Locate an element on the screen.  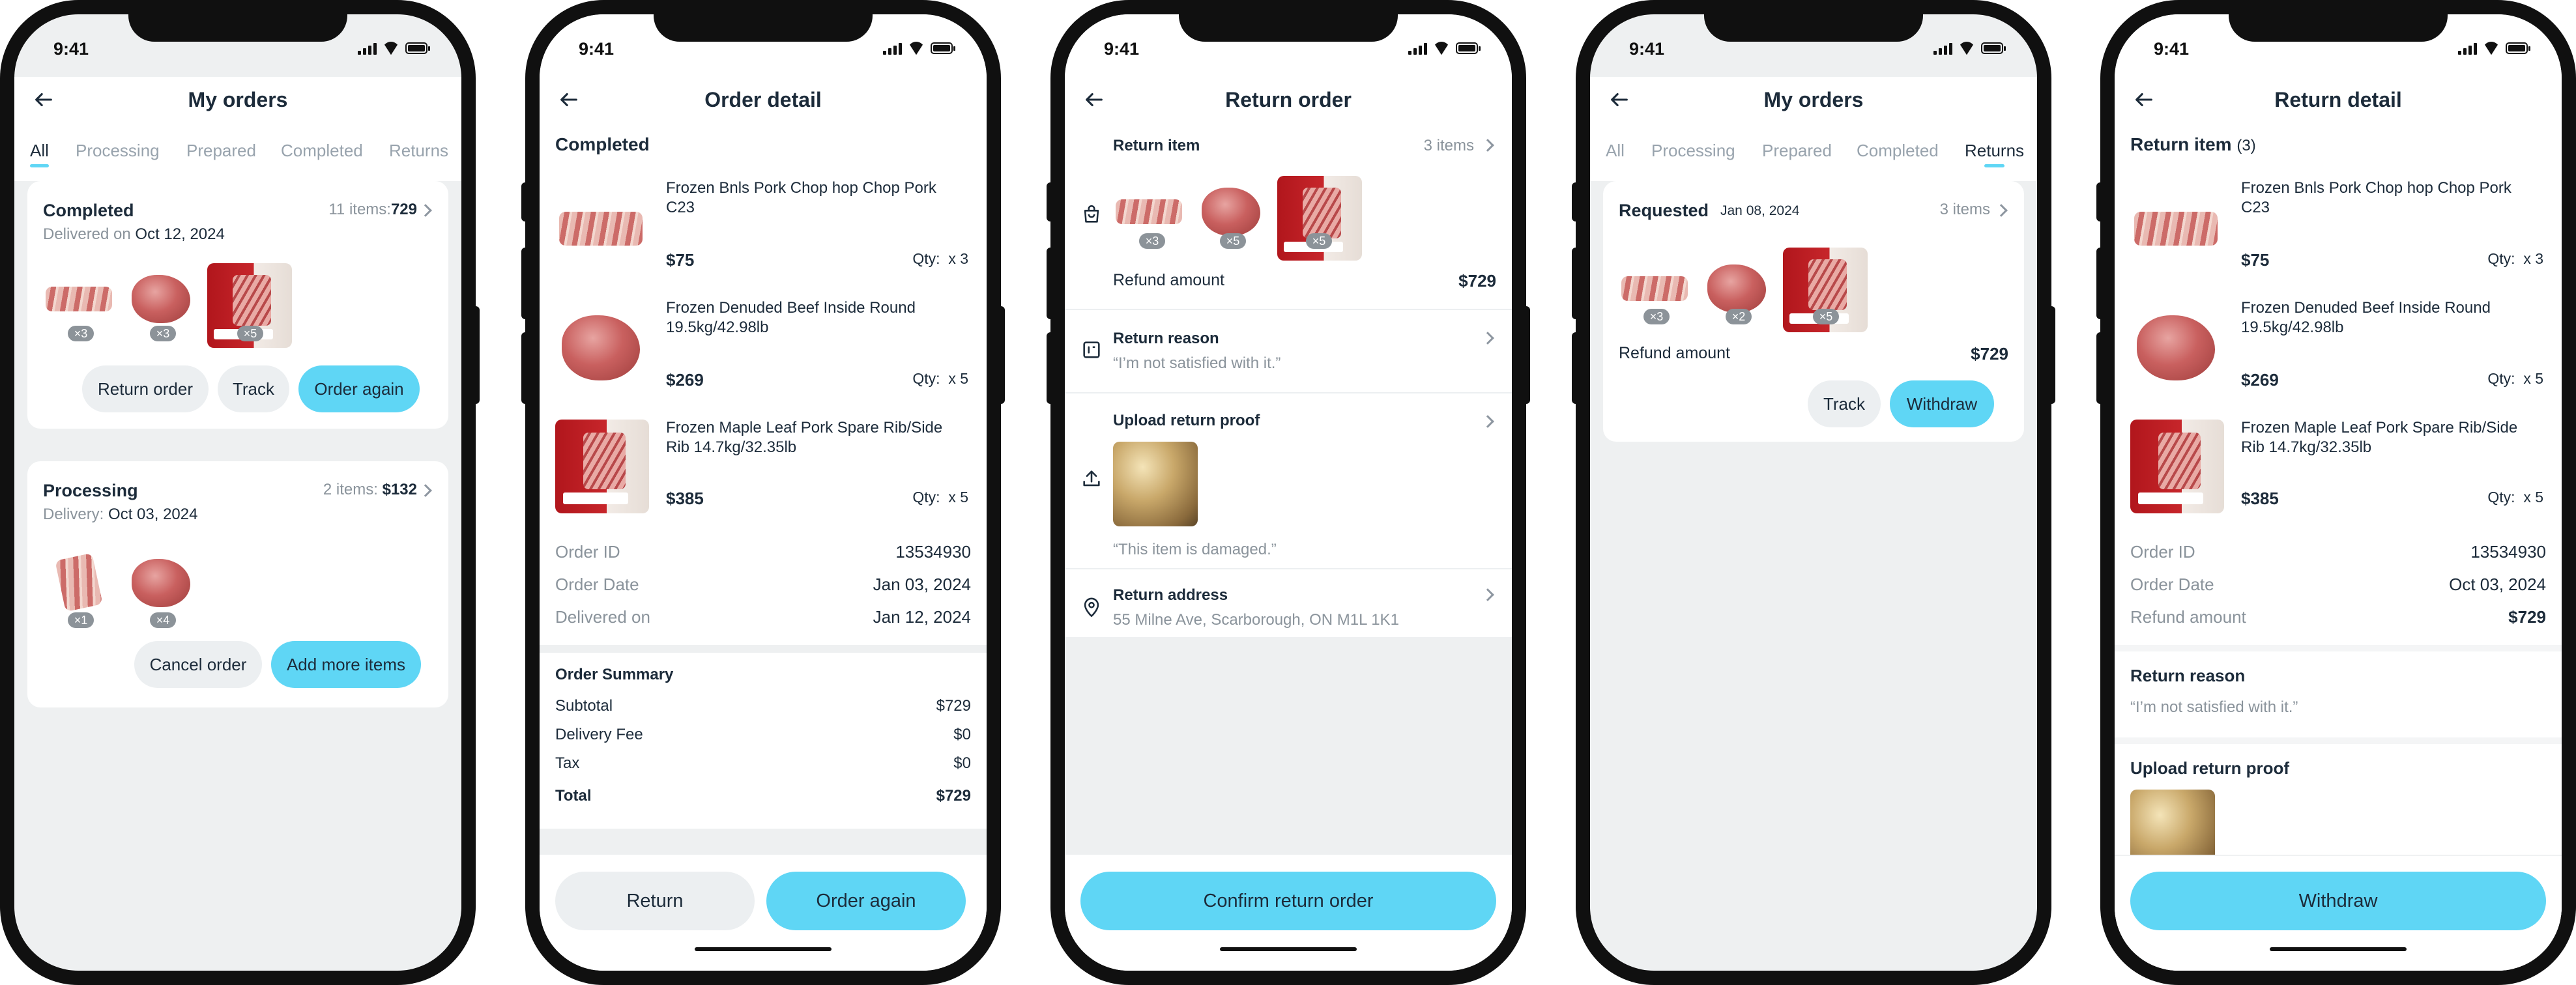
nav-bar: My orders is located at coordinates (237, 100).